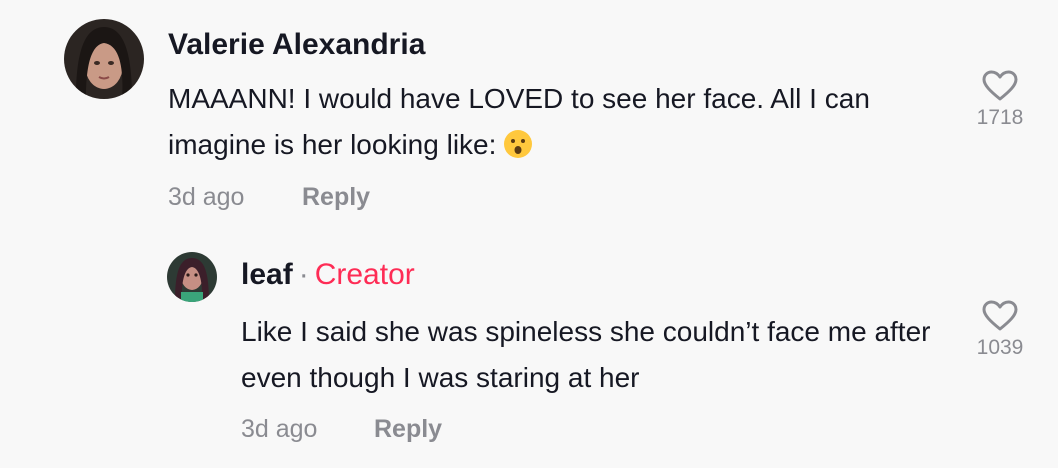 This screenshot has height=468, width=1058. I want to click on like-button: 1039, so click(1000, 330).